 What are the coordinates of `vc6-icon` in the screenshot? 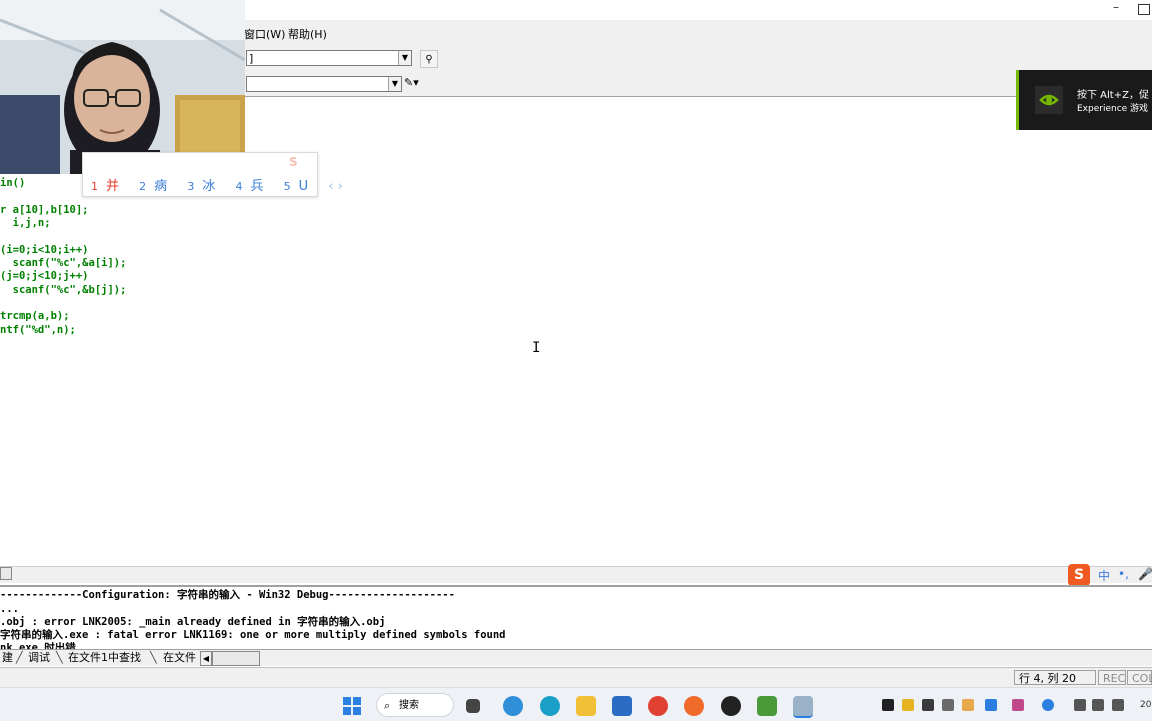 It's located at (803, 707).